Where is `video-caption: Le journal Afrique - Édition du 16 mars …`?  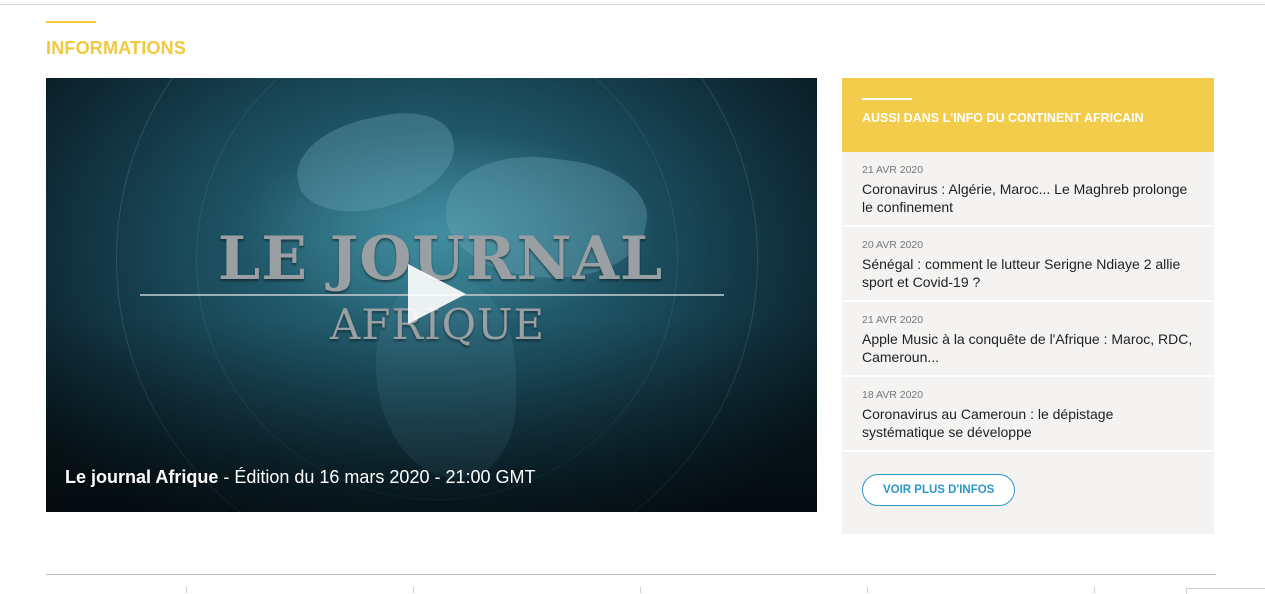
video-caption: Le journal Afrique - Édition du 16 mars … is located at coordinates (300, 477).